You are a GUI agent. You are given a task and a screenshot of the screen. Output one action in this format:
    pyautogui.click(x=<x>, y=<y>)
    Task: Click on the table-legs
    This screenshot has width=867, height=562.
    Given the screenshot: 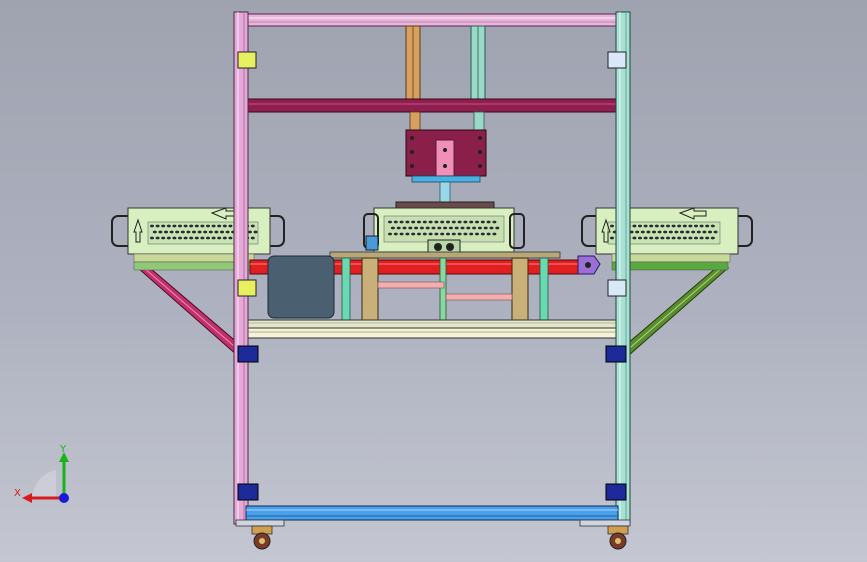 What is the action you would take?
    pyautogui.click(x=445, y=290)
    